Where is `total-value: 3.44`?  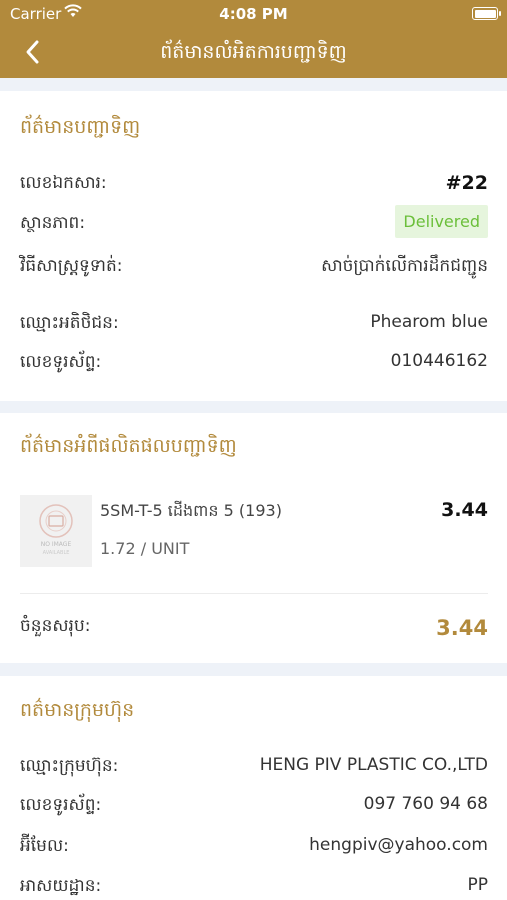
total-value: 3.44 is located at coordinates (462, 628).